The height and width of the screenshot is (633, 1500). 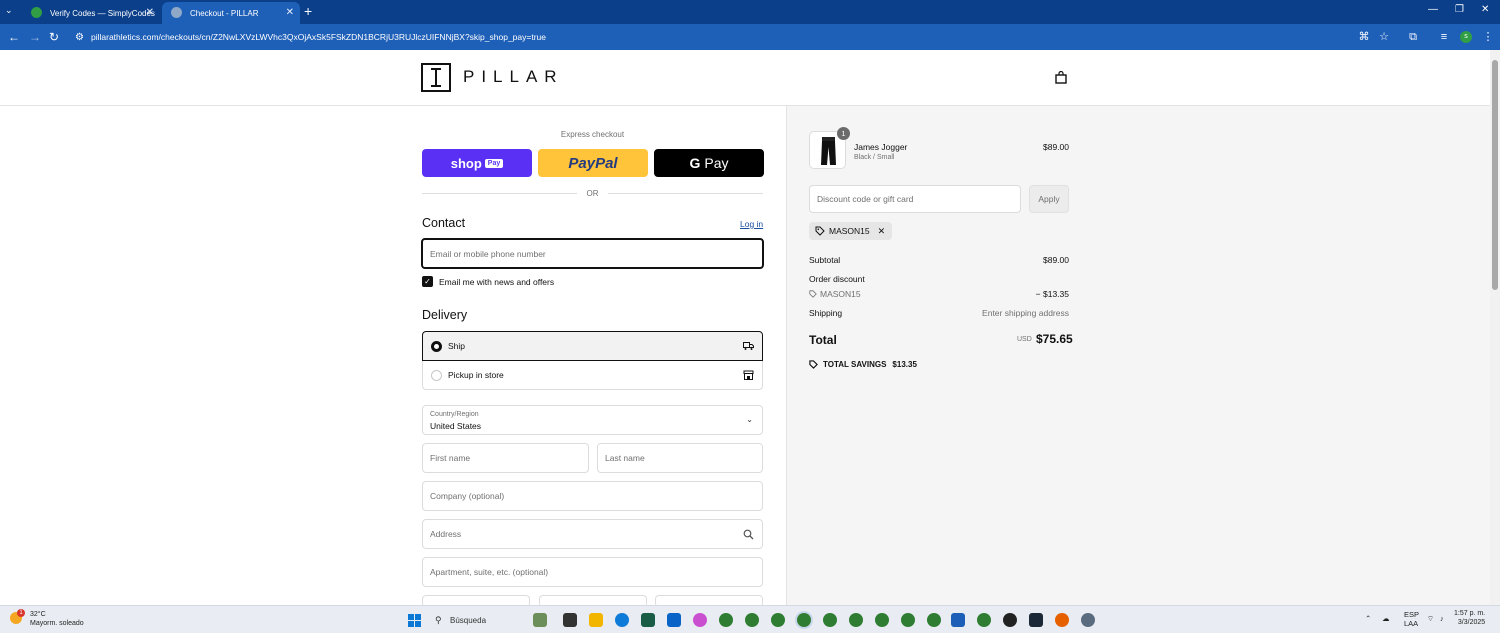 What do you see at coordinates (9, 10) in the screenshot?
I see `tab-list-chevron-icon: ⌄` at bounding box center [9, 10].